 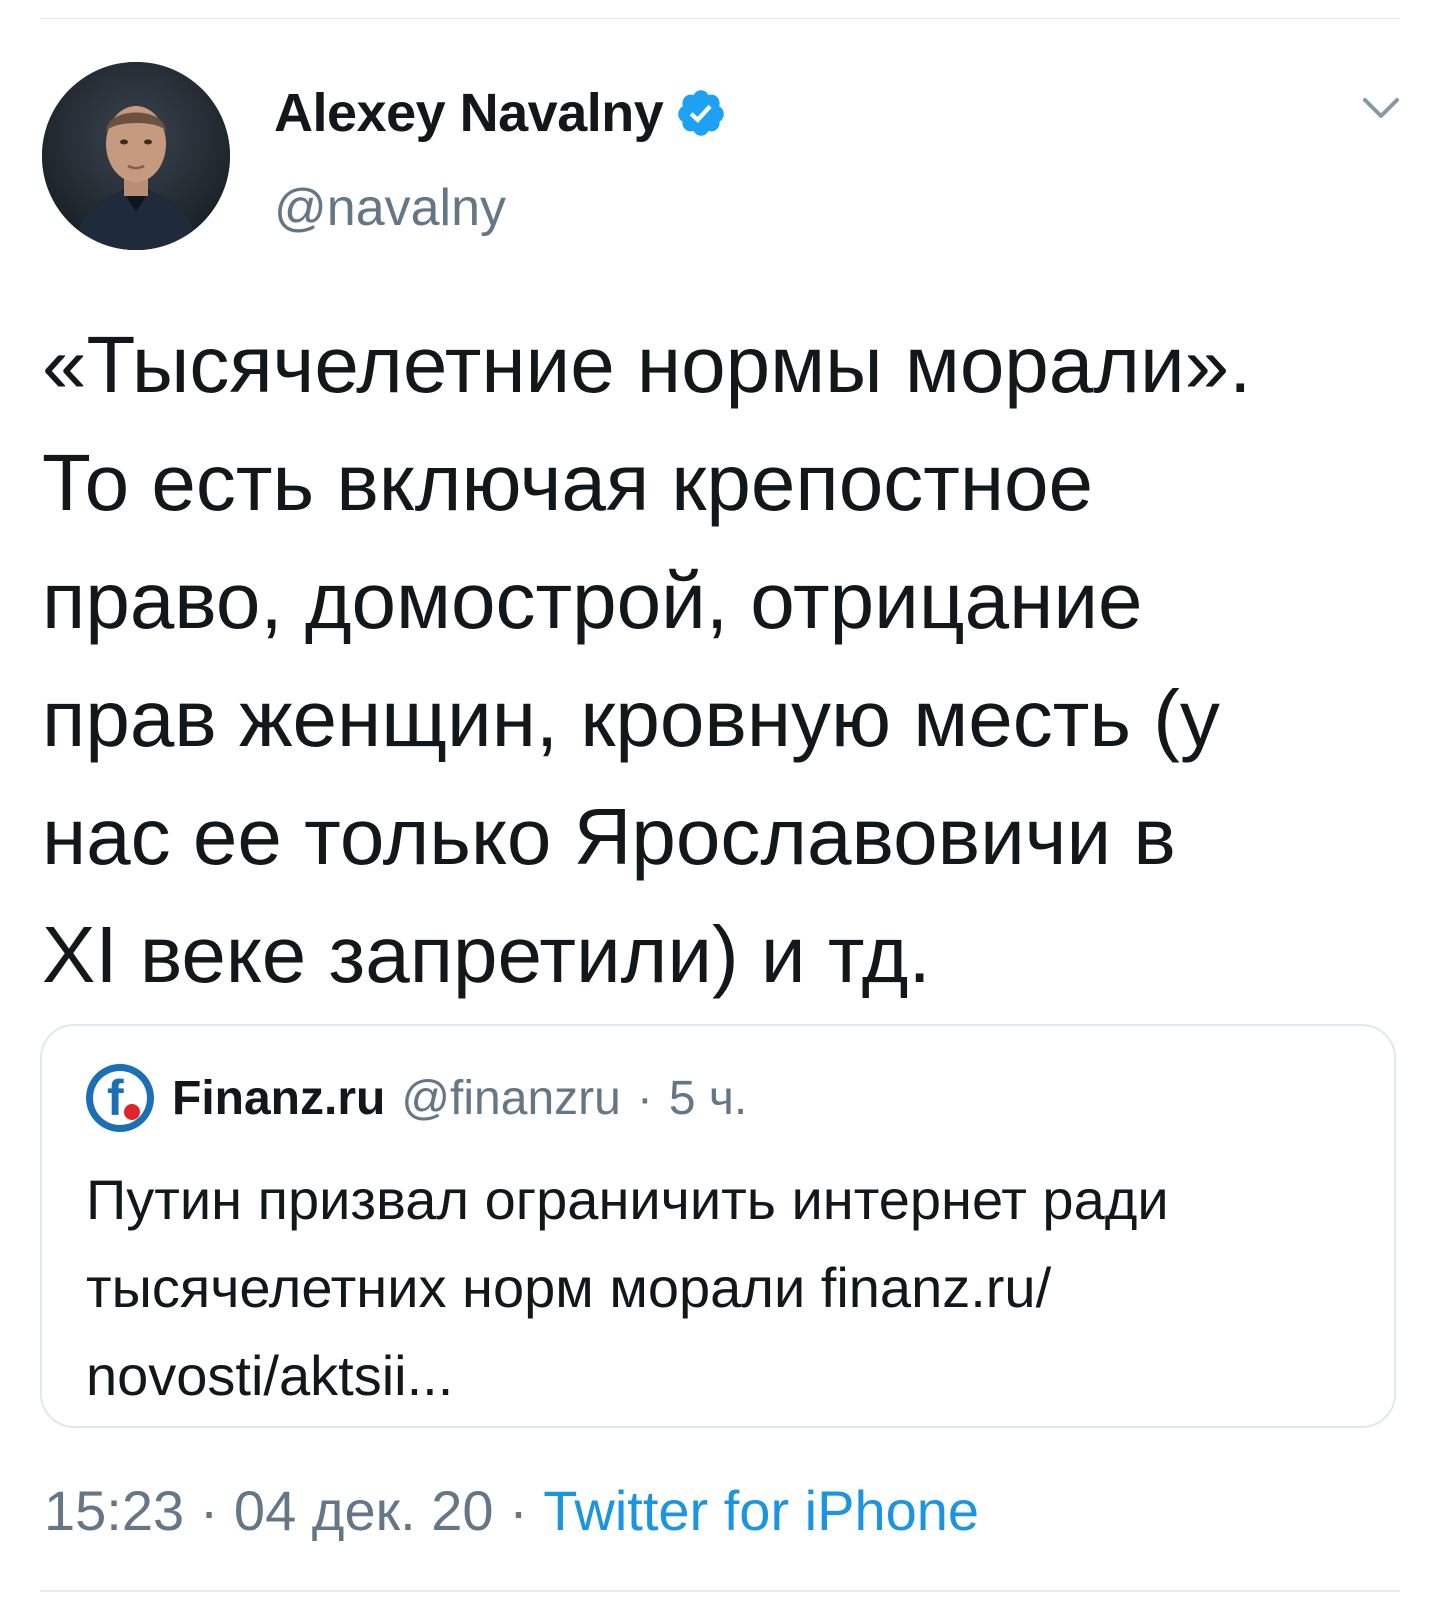 I want to click on author-handle: @navalny, so click(x=390, y=208).